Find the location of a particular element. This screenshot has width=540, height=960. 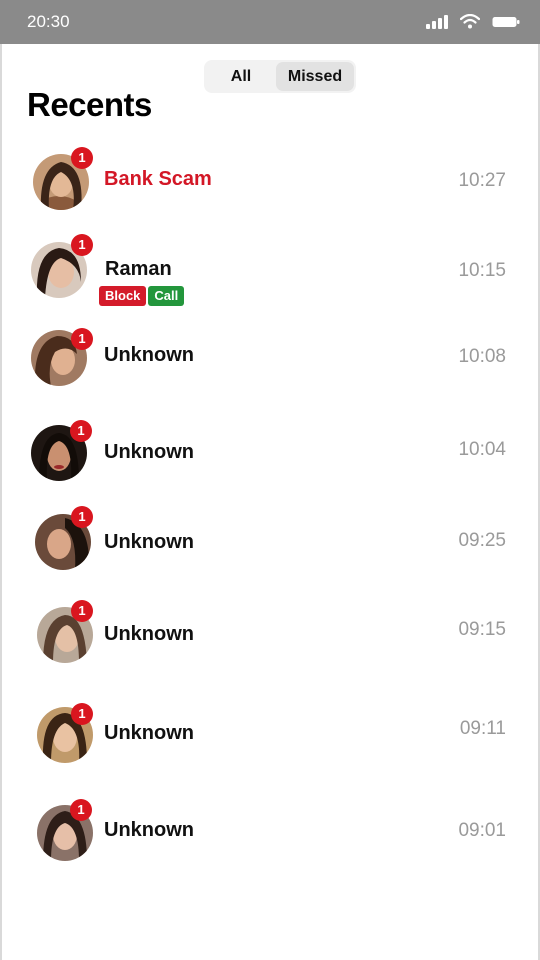

call-row: 1 Raman 10:15 Block Call is located at coordinates (270, 270).